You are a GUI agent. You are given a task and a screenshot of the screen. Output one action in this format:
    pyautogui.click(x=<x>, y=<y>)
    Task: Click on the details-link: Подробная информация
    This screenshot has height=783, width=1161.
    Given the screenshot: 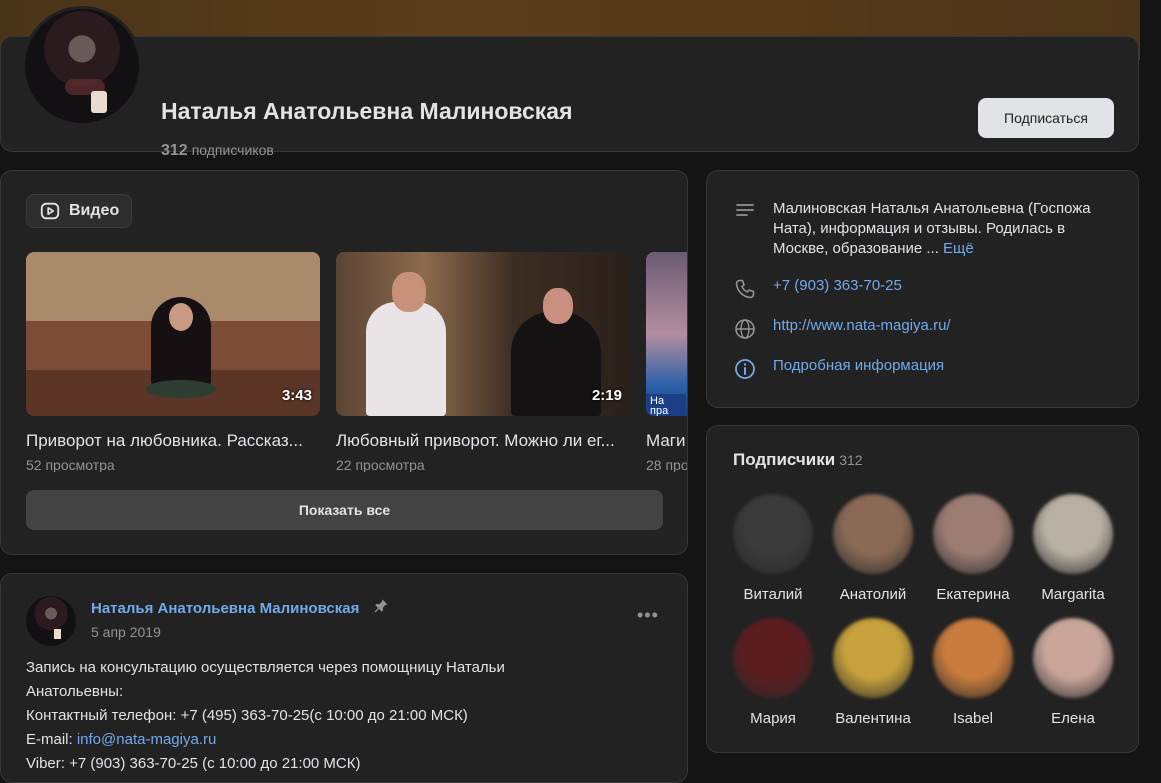 What is the action you would take?
    pyautogui.click(x=858, y=365)
    